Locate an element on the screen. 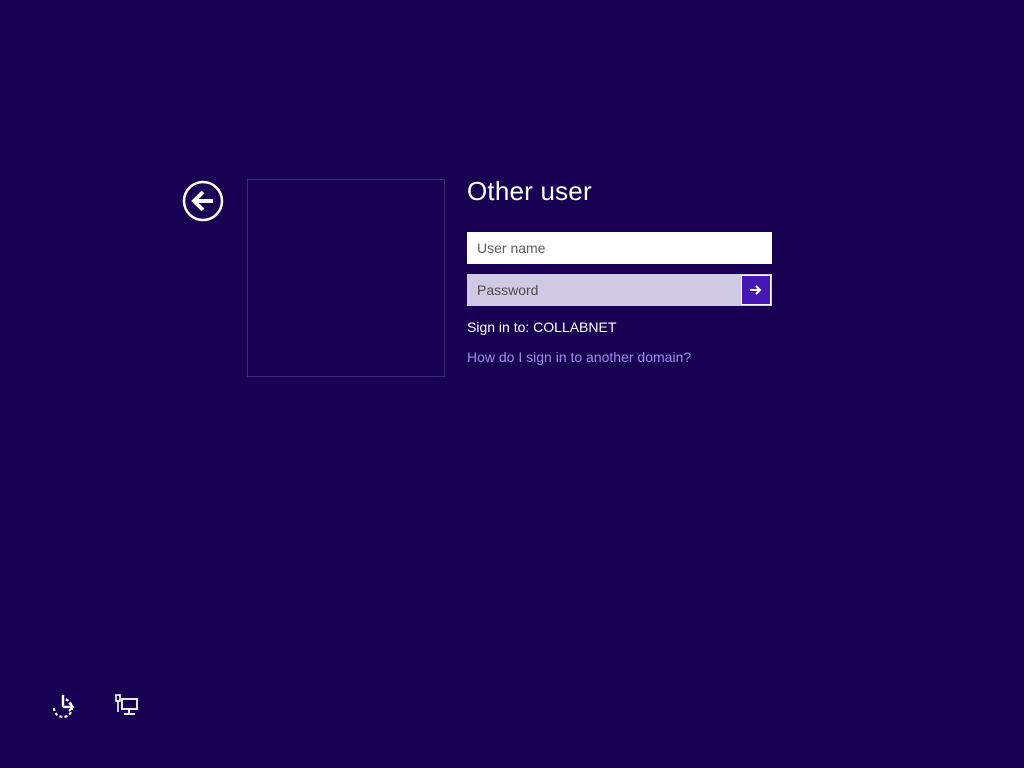 The height and width of the screenshot is (768, 1024). ease-of-access-button is located at coordinates (63, 706).